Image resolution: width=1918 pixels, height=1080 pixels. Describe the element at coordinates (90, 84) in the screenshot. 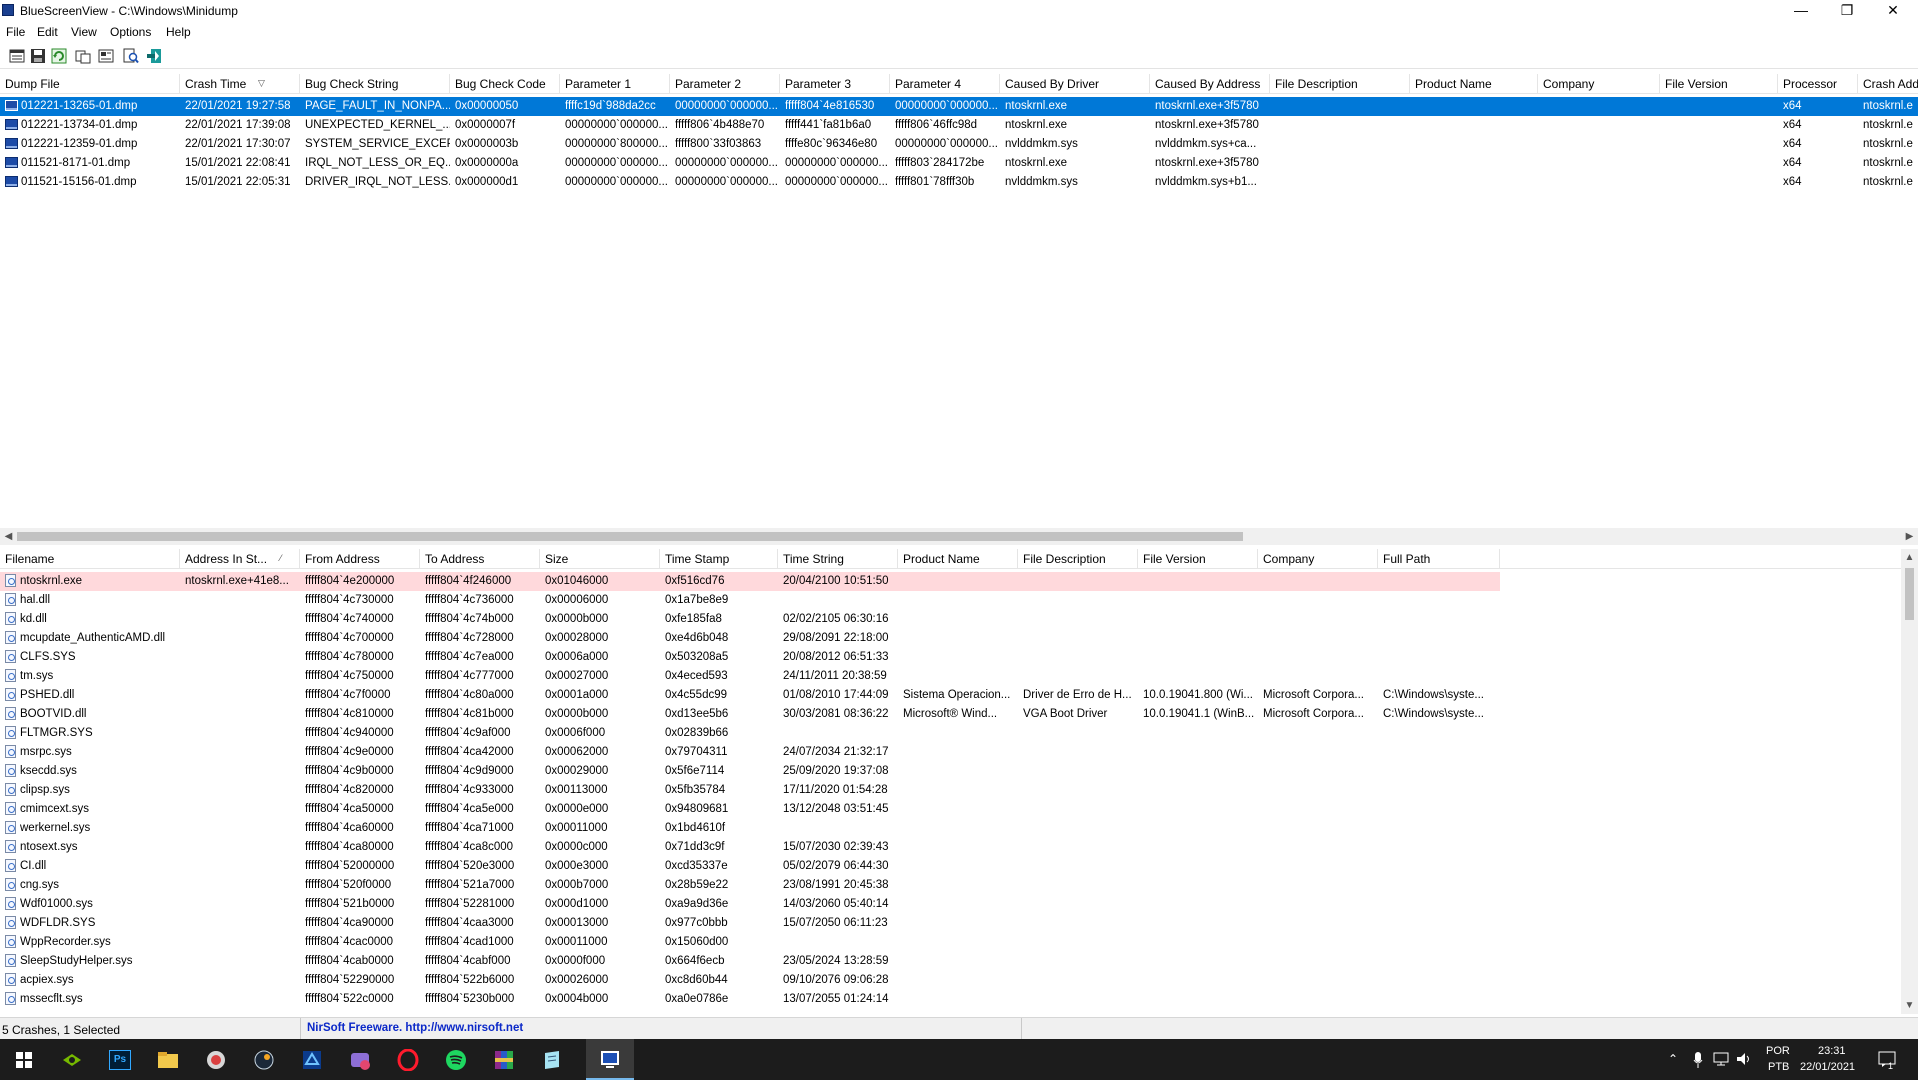

I see `col-dump-file: Dump File` at that location.